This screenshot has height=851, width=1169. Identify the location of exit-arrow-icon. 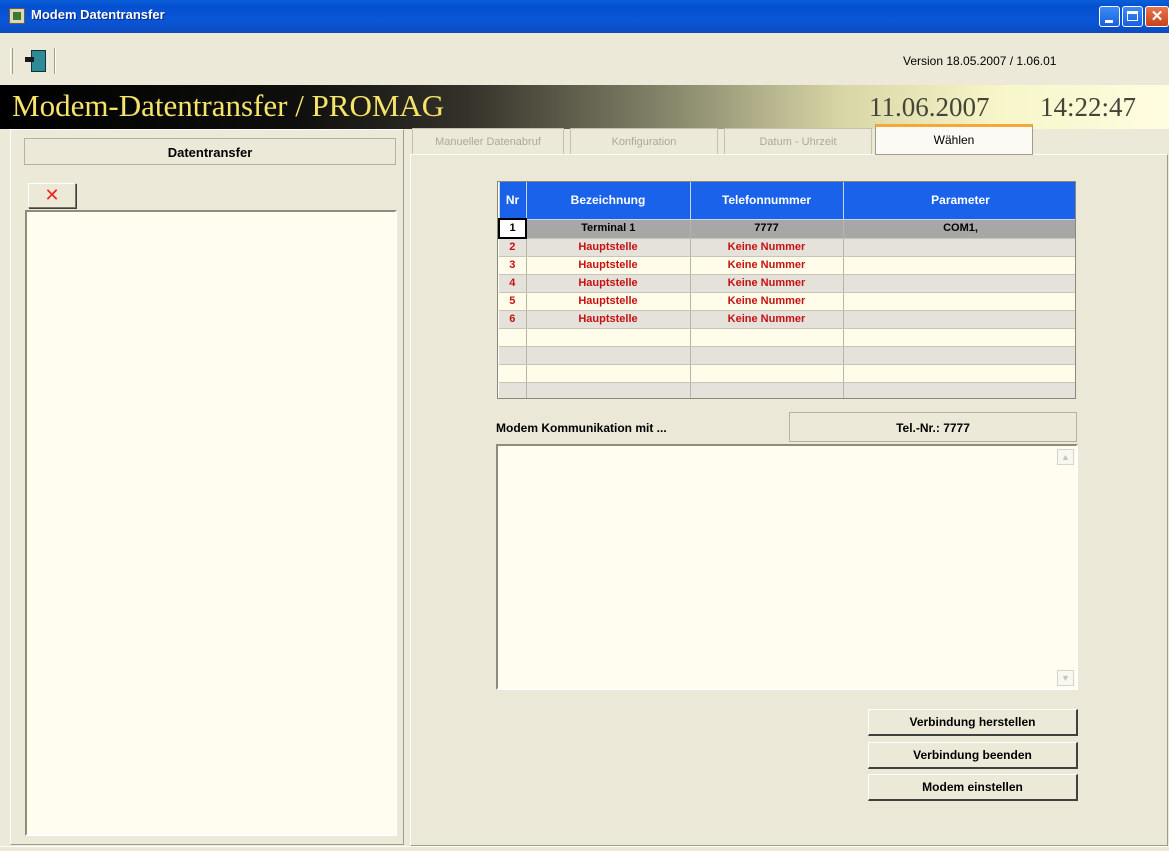
(29, 59).